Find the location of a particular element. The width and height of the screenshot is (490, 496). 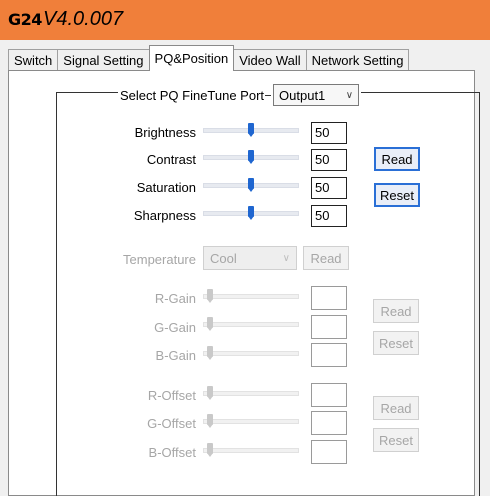

b-gain-slider is located at coordinates (251, 353).